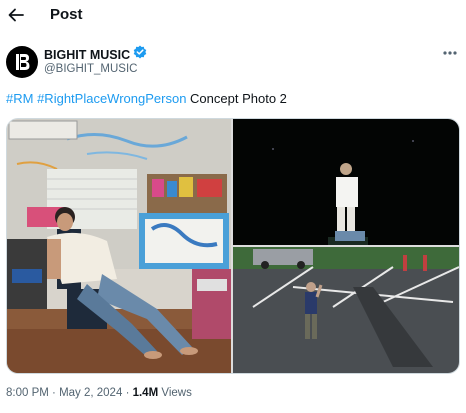 The height and width of the screenshot is (413, 466). I want to click on views-label: Views, so click(176, 393).